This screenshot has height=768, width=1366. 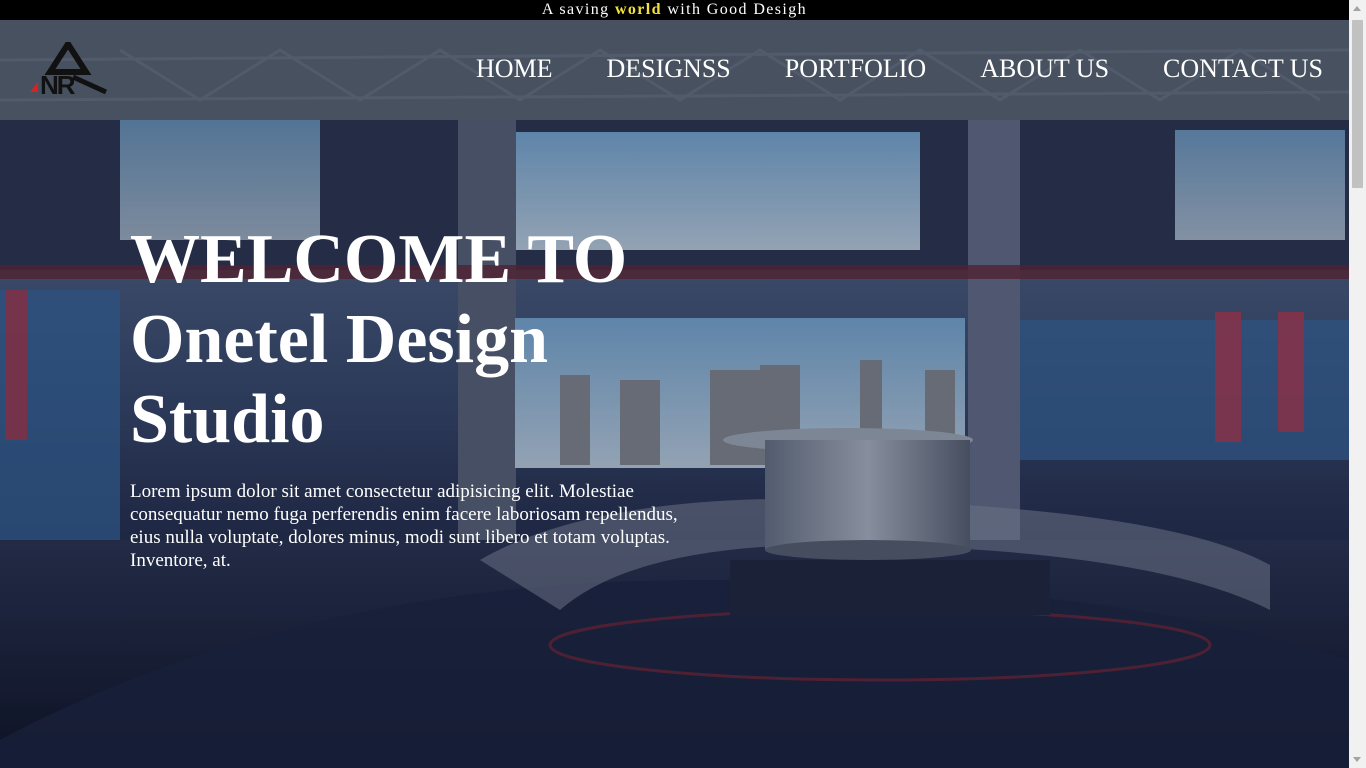 What do you see at coordinates (339, 339) in the screenshot?
I see `hero-title-line-2: Onetel Design` at bounding box center [339, 339].